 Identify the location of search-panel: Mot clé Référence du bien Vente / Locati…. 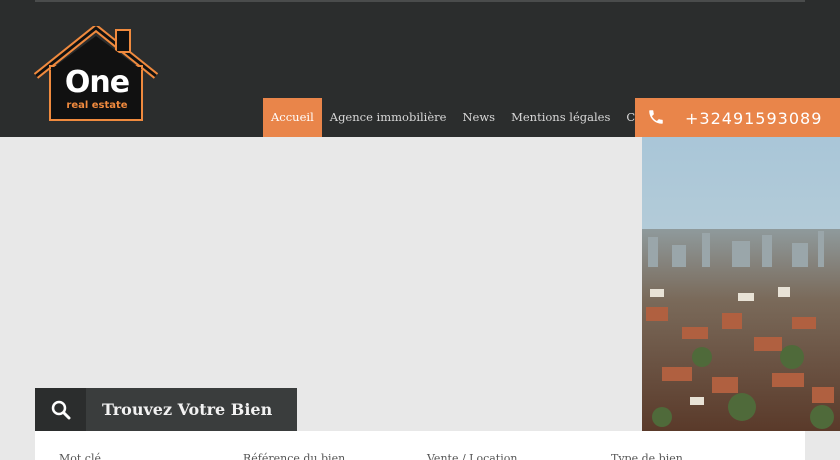
(420, 445).